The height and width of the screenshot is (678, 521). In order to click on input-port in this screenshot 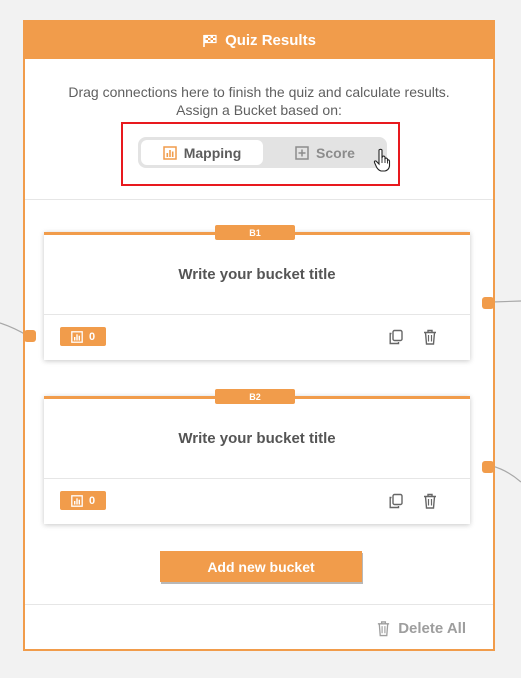, I will do `click(30, 336)`.